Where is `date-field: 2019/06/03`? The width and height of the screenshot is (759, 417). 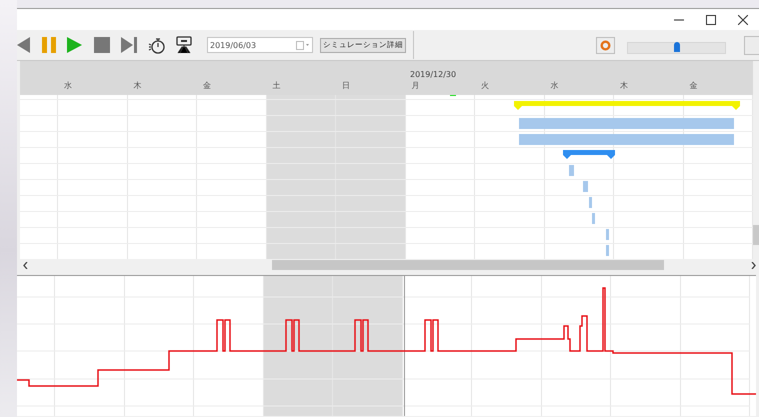 date-field: 2019/06/03 is located at coordinates (260, 45).